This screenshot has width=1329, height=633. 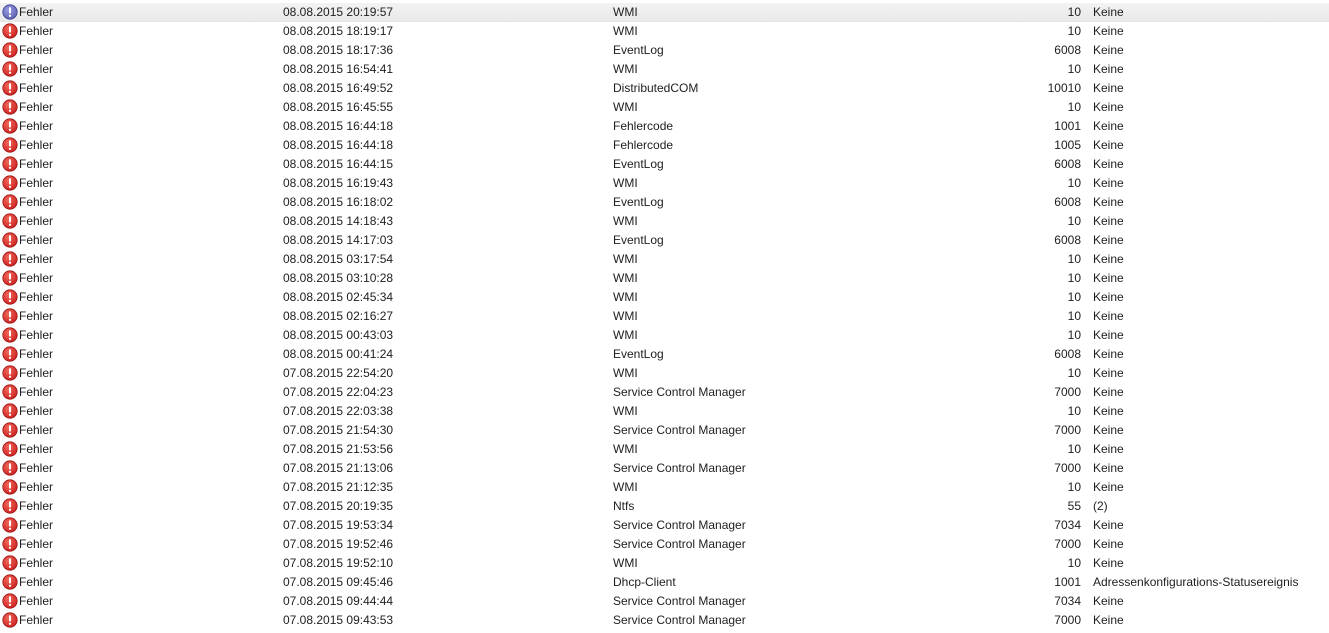 What do you see at coordinates (664, 506) in the screenshot?
I see `event-row: Fehler 07.08.2015 20:19:35 Ntfs 55 (2)` at bounding box center [664, 506].